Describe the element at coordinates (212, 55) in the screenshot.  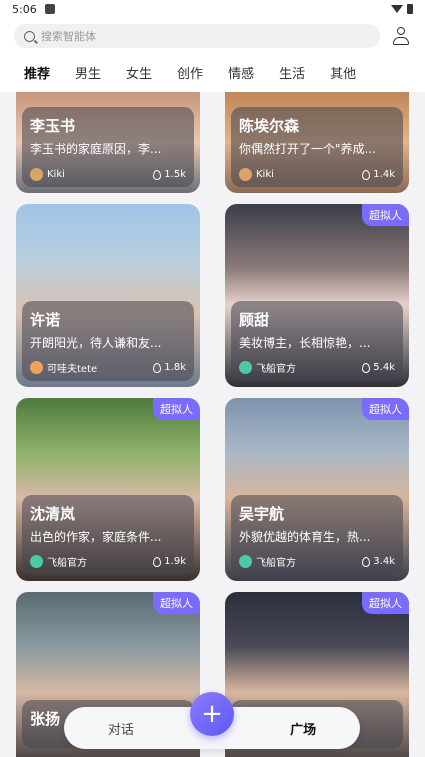
I see `header: 推荐 男生 女生 创作 情感 生活 其他` at that location.